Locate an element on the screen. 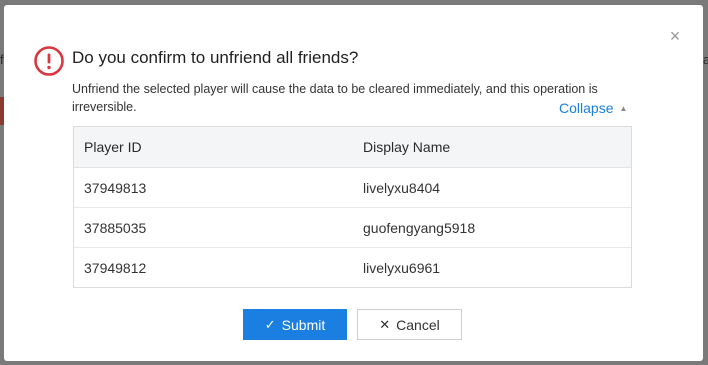 Image resolution: width=708 pixels, height=365 pixels. display-name-cell: livelyxu6961 is located at coordinates (402, 268).